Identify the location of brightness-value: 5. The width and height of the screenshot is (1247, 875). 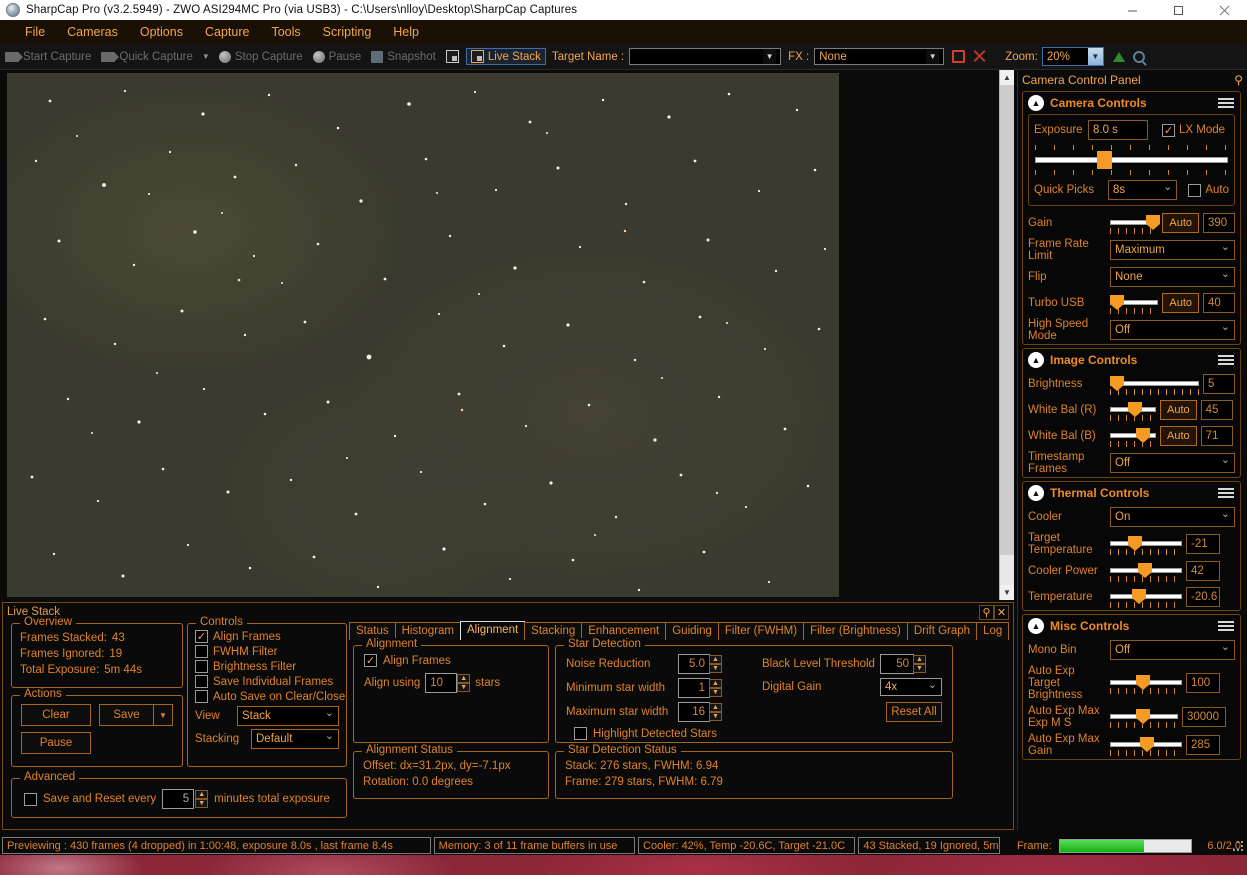
(1219, 384).